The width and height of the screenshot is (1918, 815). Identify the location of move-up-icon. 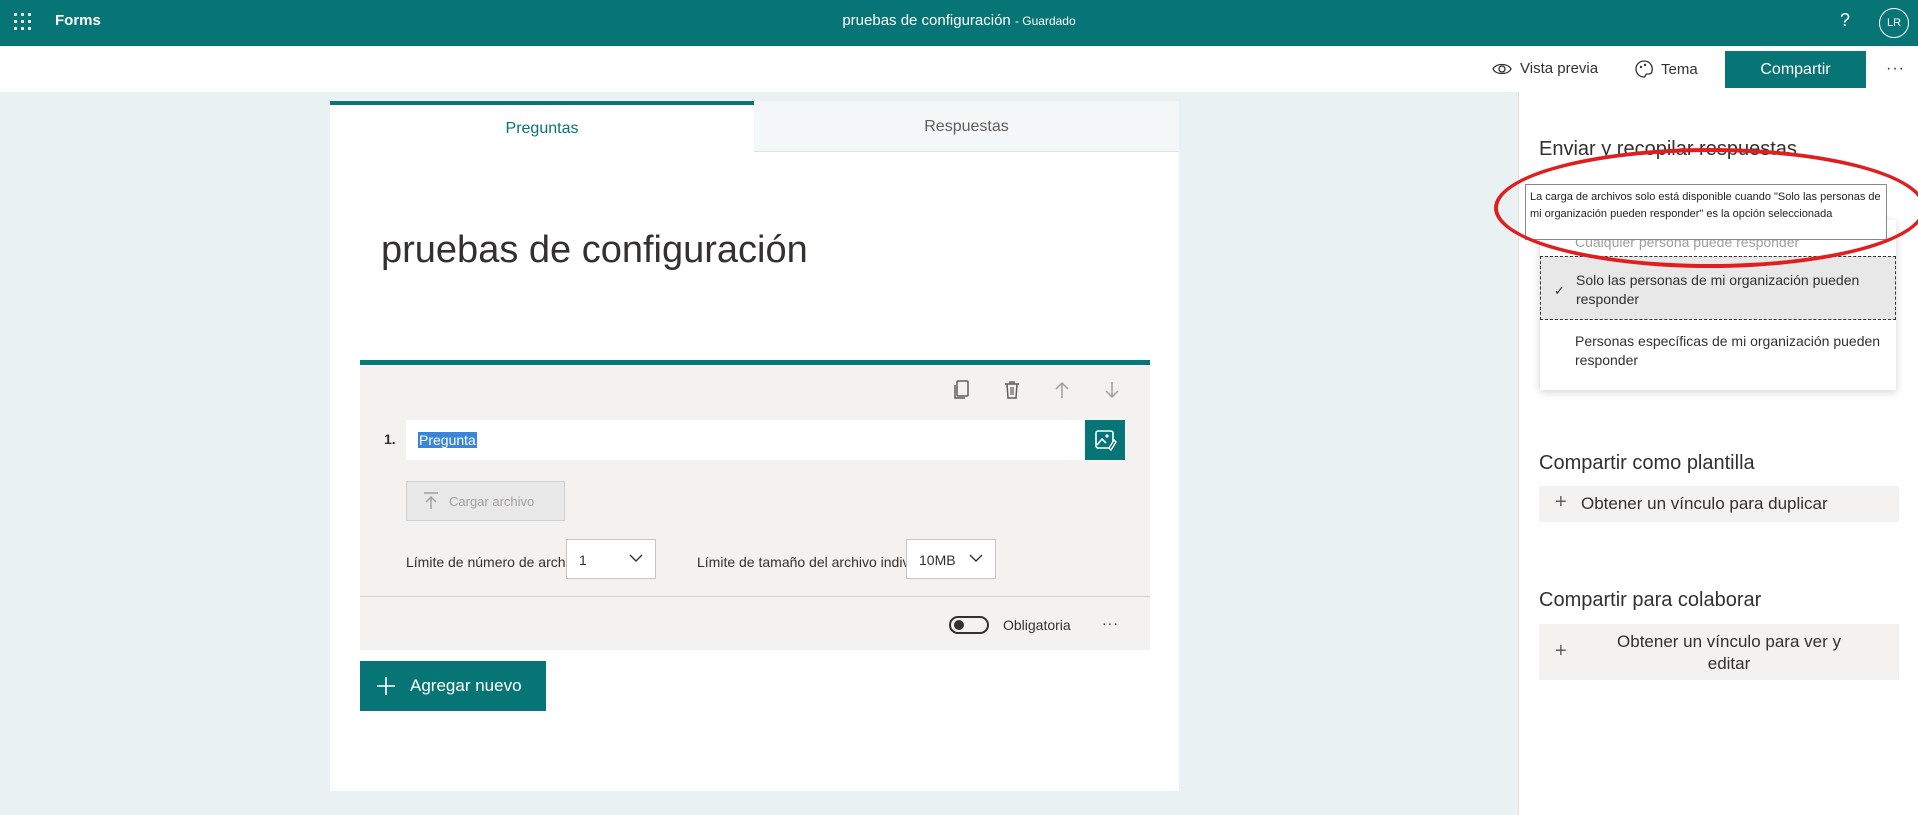
(1062, 390).